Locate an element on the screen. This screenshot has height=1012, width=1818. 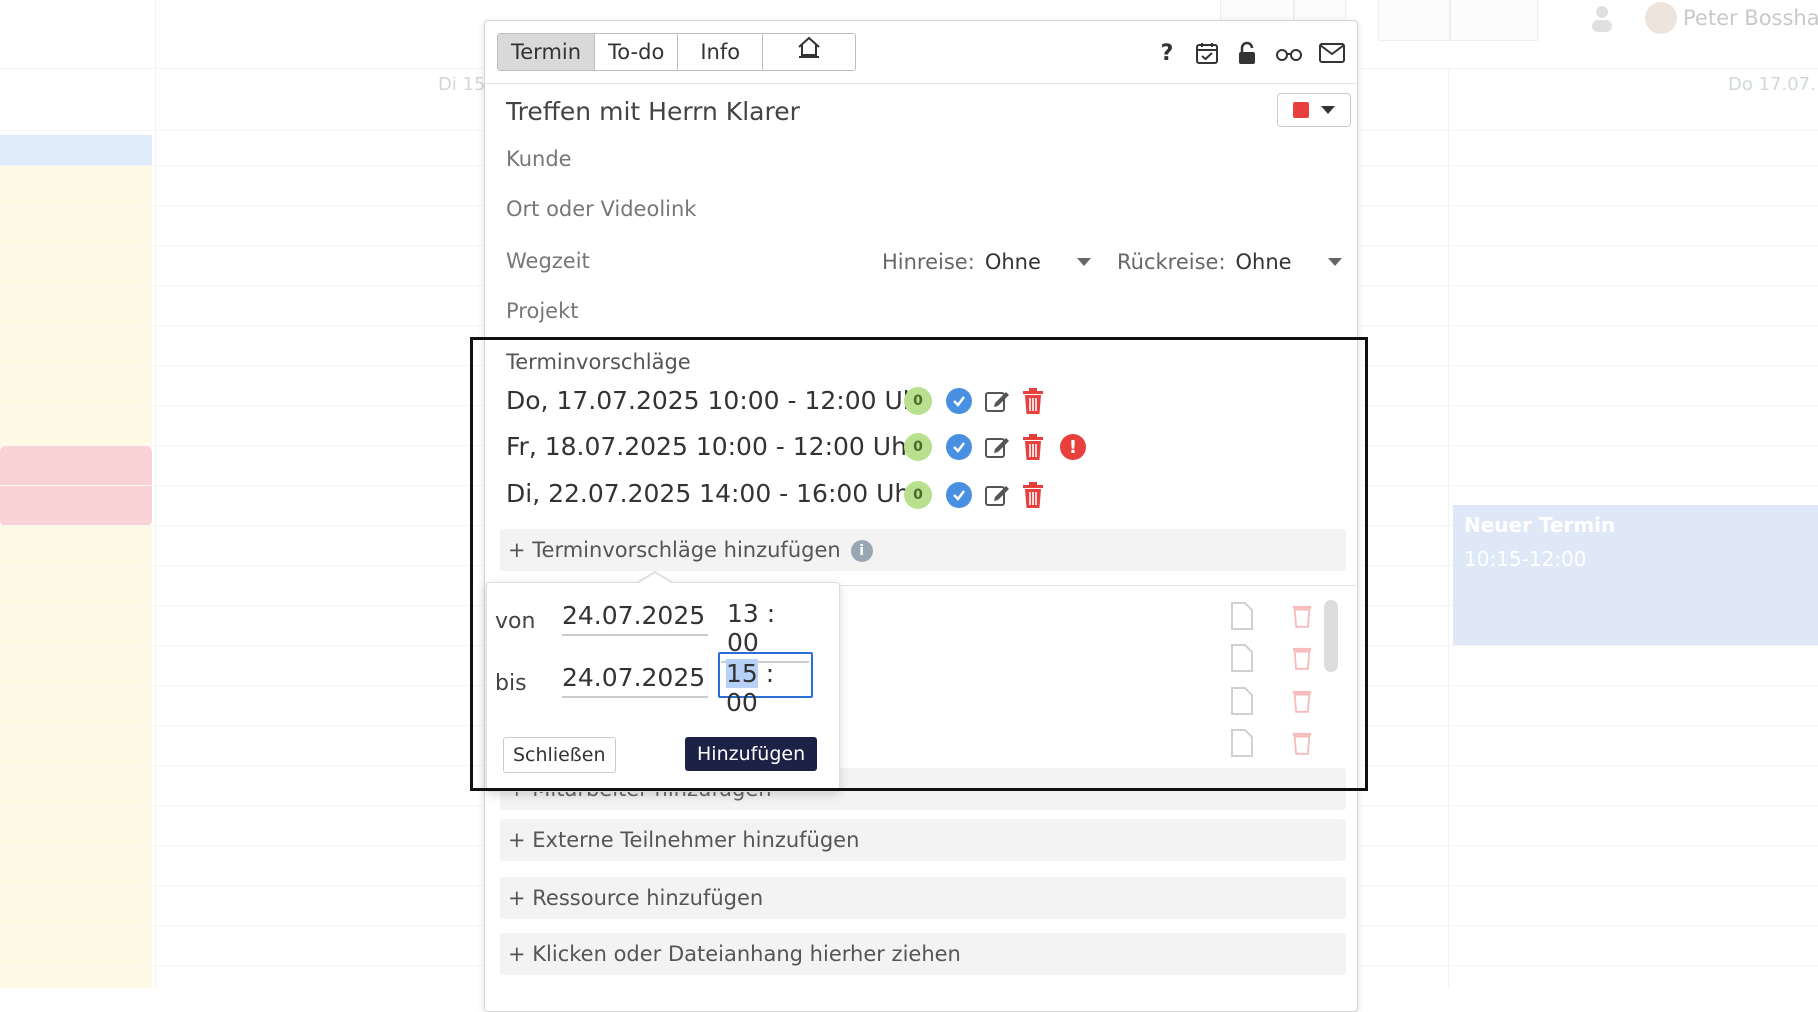
color-filter-button is located at coordinates (1494, 20).